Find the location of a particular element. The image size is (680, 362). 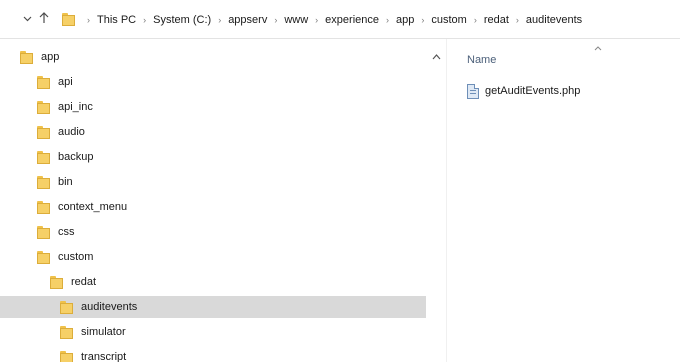

tree-item: css is located at coordinates (213, 232).